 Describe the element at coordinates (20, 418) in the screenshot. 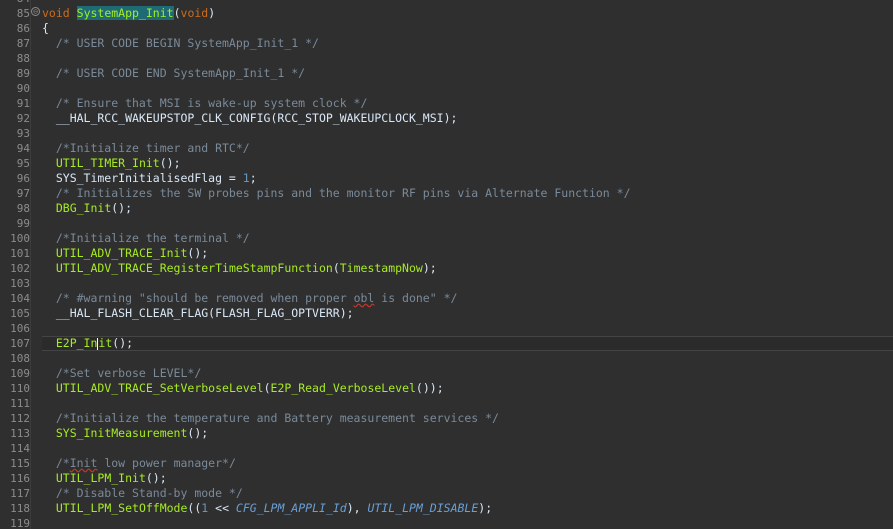

I see `line-number: 112` at that location.